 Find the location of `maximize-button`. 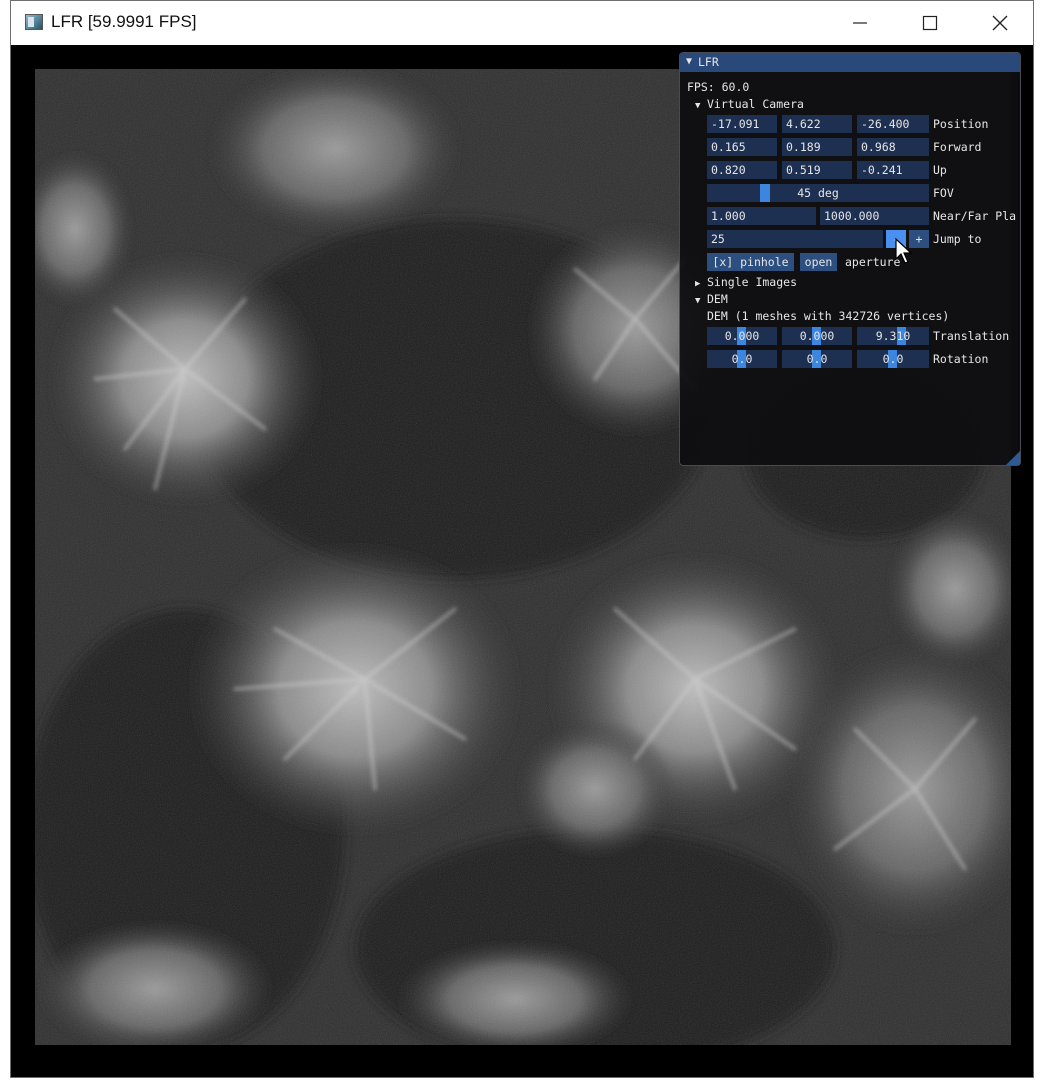

maximize-button is located at coordinates (930, 23).